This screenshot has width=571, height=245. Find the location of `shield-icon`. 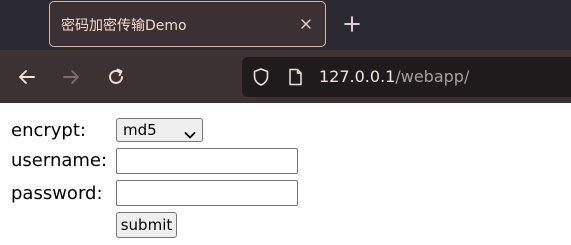

shield-icon is located at coordinates (261, 77).